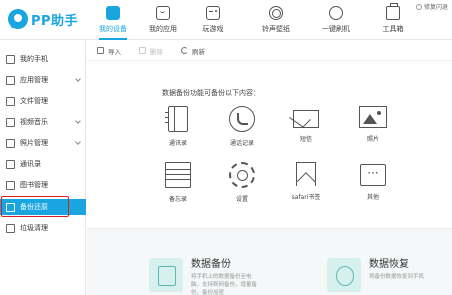  Describe the element at coordinates (276, 13) in the screenshot. I see `brush-icon` at that location.